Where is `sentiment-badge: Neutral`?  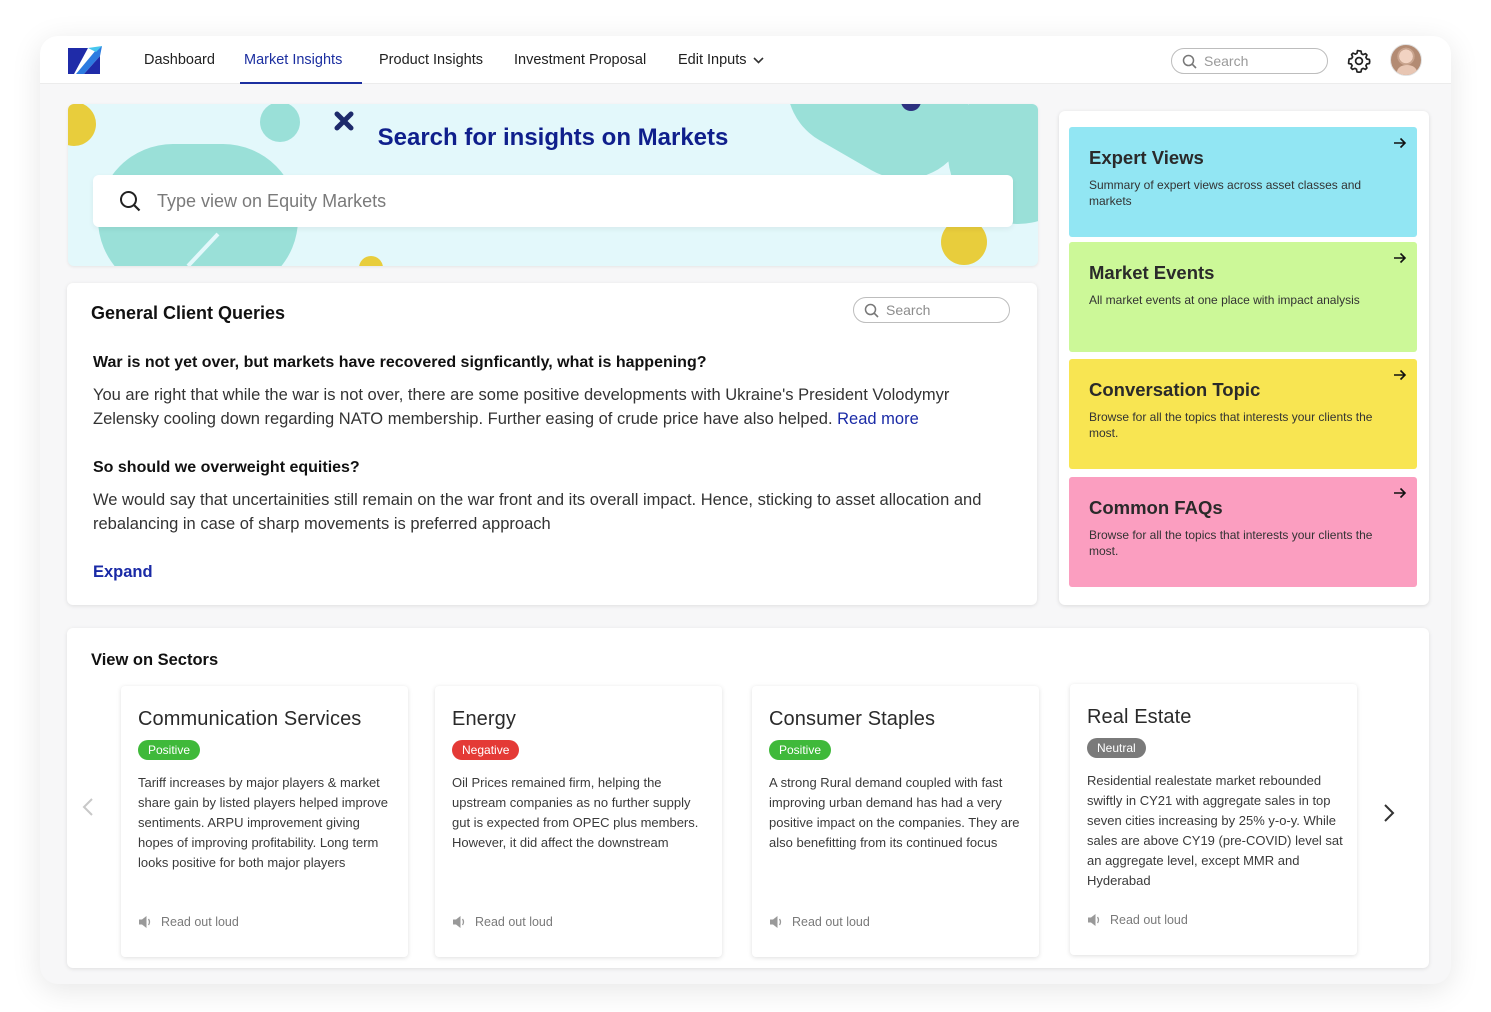
sentiment-badge: Neutral is located at coordinates (1116, 748).